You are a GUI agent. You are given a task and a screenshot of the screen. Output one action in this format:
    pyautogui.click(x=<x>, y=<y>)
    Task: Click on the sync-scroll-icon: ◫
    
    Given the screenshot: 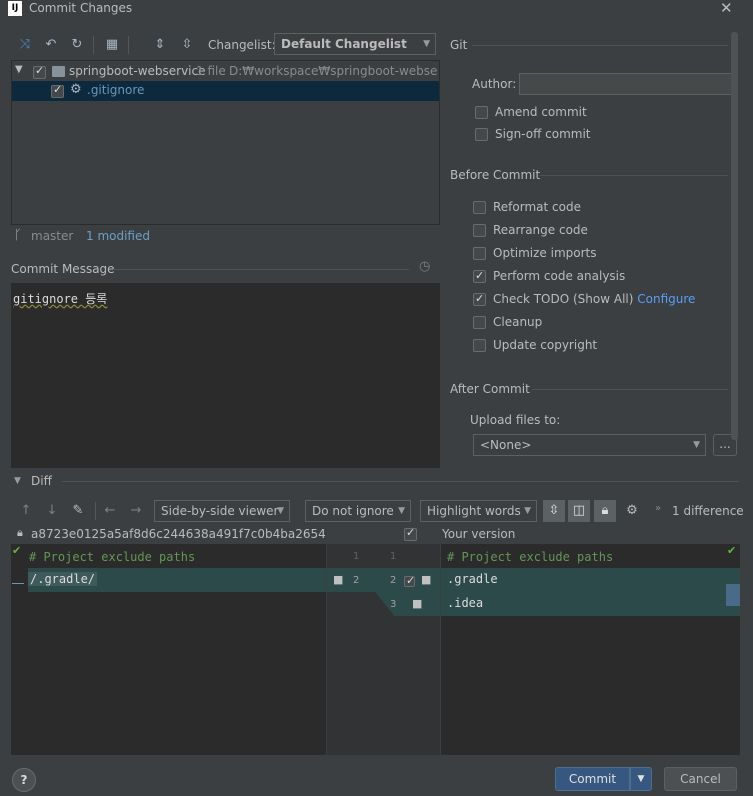 What is the action you would take?
    pyautogui.click(x=579, y=511)
    